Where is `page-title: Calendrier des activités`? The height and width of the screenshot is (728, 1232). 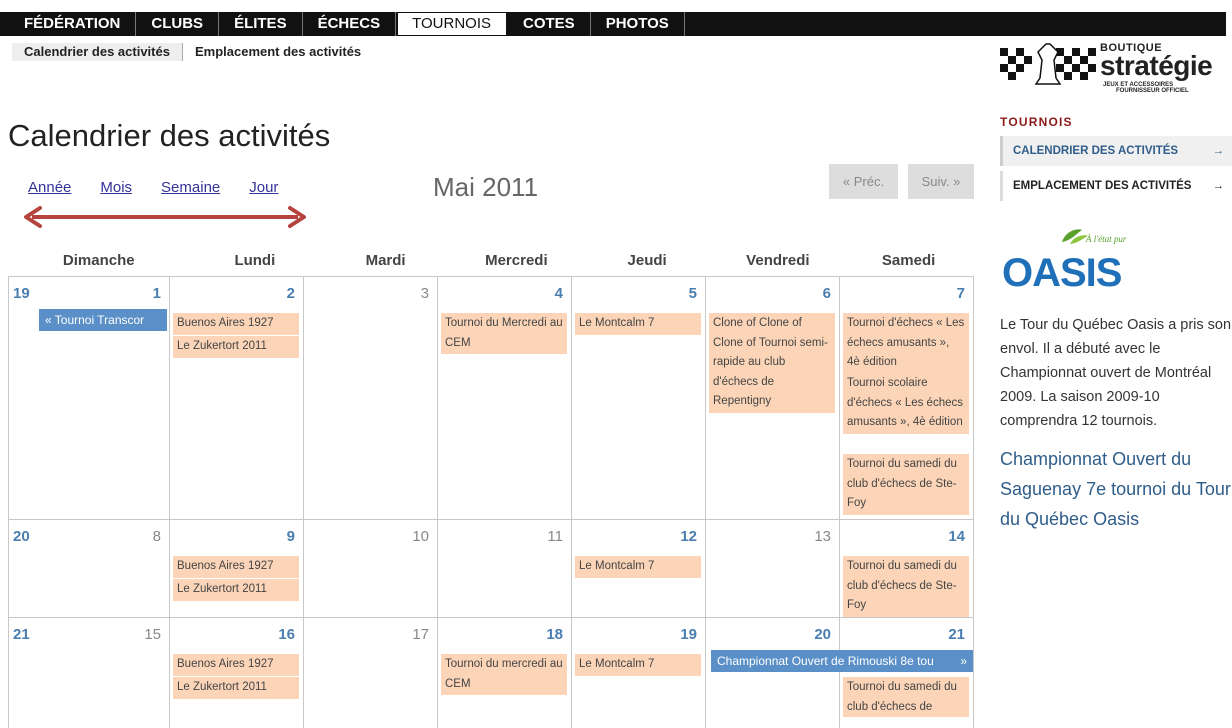
page-title: Calendrier des activités is located at coordinates (169, 135).